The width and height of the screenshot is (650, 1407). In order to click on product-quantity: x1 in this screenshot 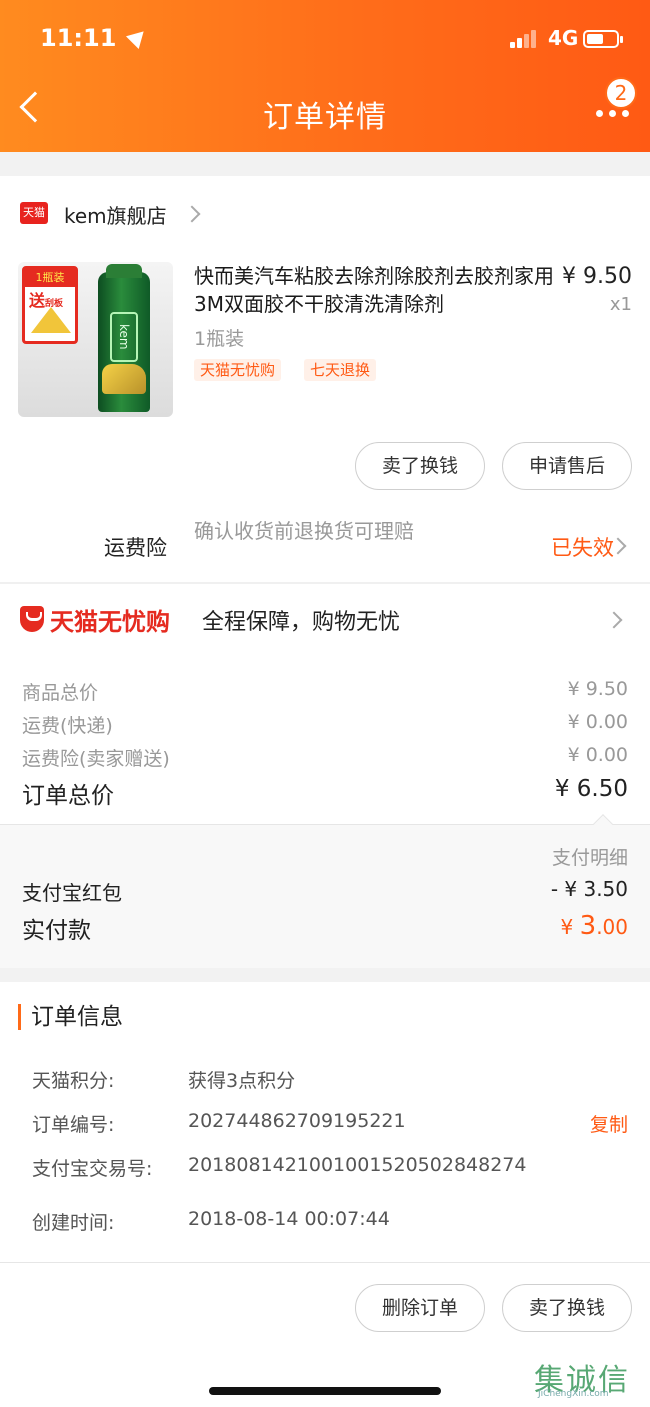, I will do `click(620, 304)`.